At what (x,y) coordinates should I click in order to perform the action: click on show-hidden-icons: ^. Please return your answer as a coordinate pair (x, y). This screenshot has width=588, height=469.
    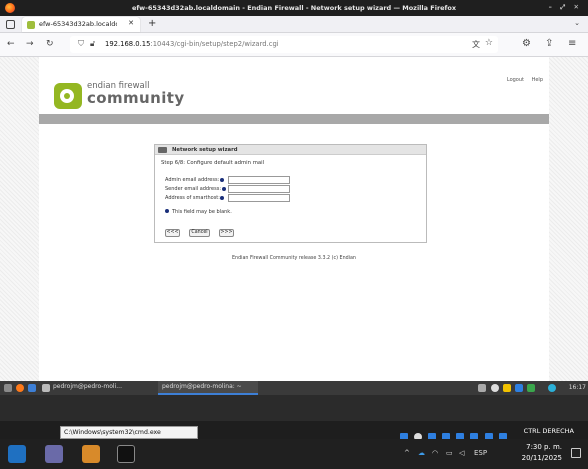
    Looking at the image, I should click on (407, 453).